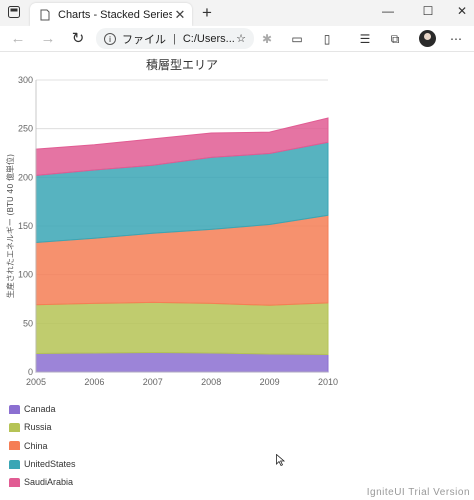 The image size is (474, 500). I want to click on chart-legend: Canada Russia China UnitedStates SaudiArabia, so click(42, 445).